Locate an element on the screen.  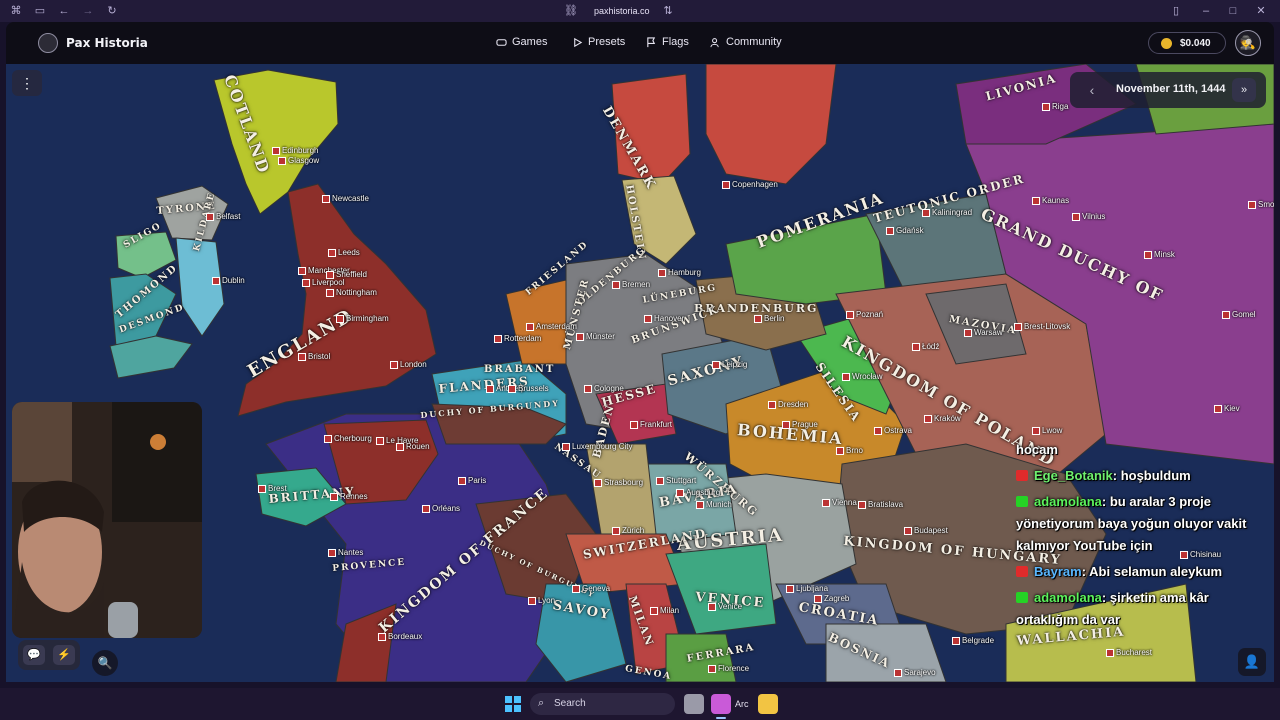
city-marker: Zagreb is located at coordinates (831, 598).